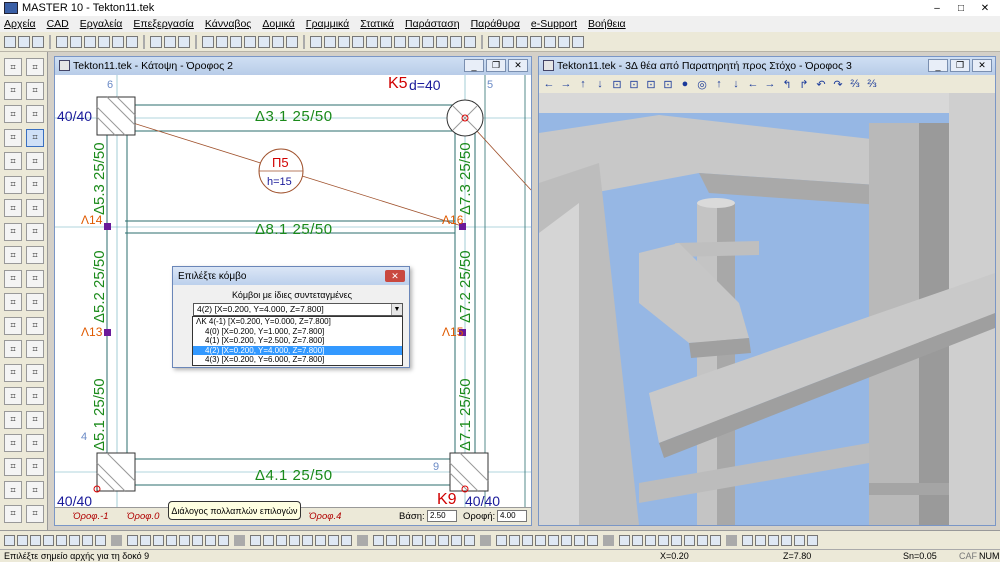 This screenshot has width=1000, height=562. Describe the element at coordinates (236, 41) in the screenshot. I see `arc-icon` at that location.